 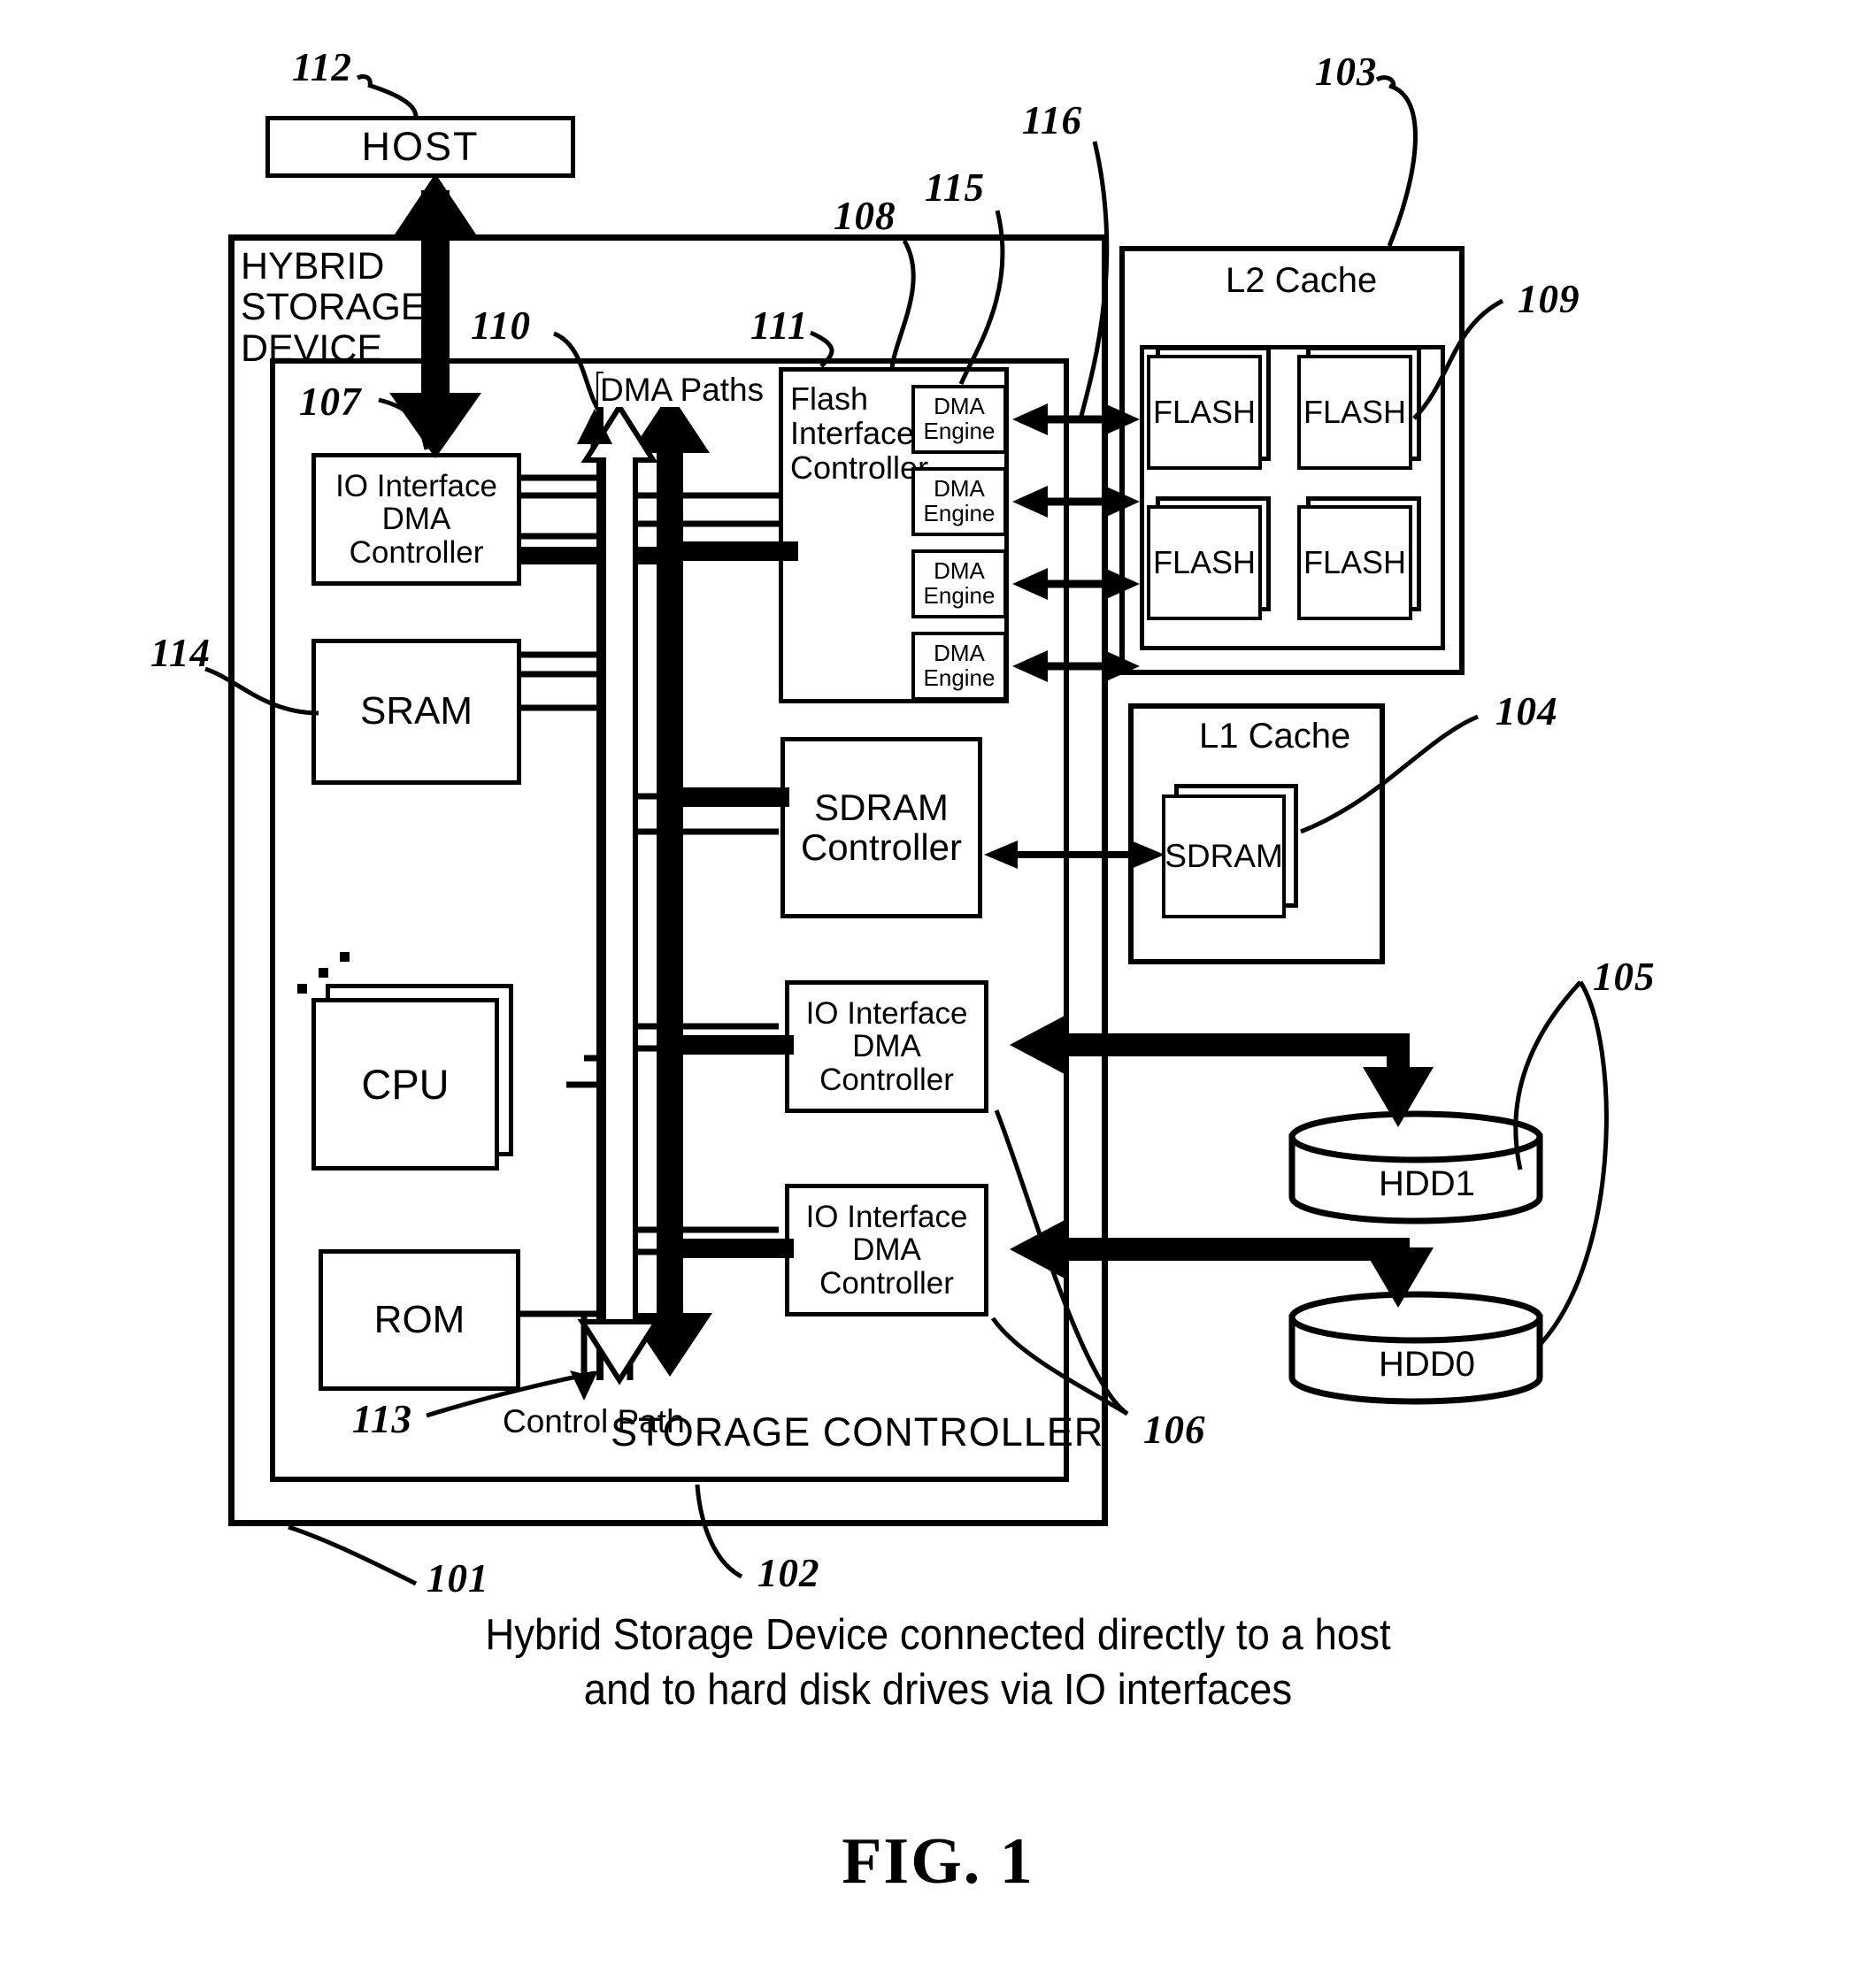 I want to click on ref-109: 109, so click(x=1549, y=299).